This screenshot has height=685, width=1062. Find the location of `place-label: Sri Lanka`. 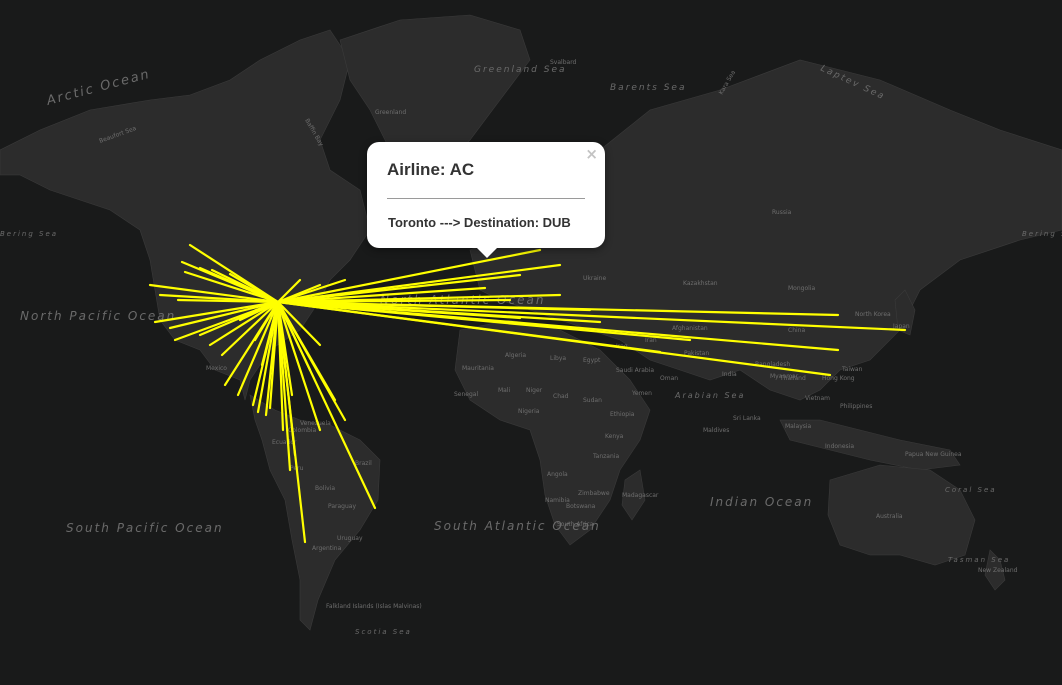

place-label: Sri Lanka is located at coordinates (747, 418).